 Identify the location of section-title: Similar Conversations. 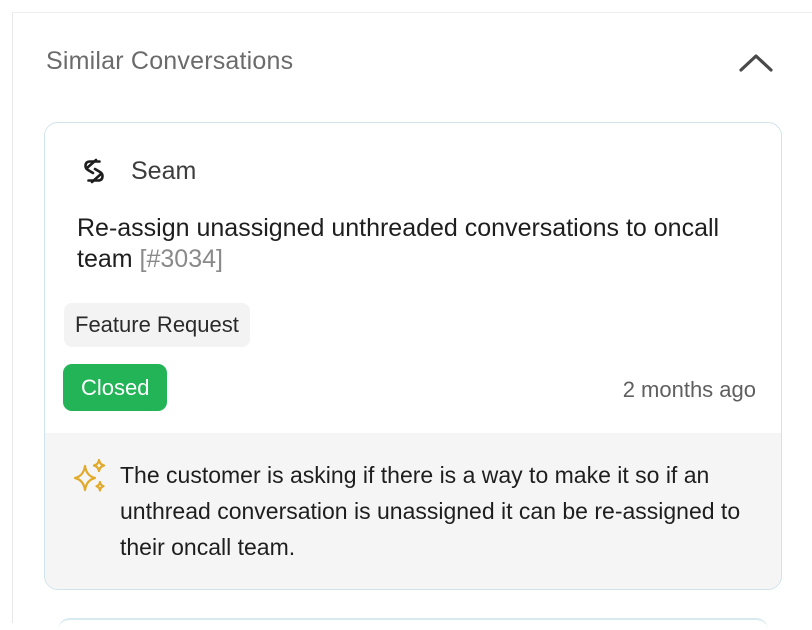
(170, 61).